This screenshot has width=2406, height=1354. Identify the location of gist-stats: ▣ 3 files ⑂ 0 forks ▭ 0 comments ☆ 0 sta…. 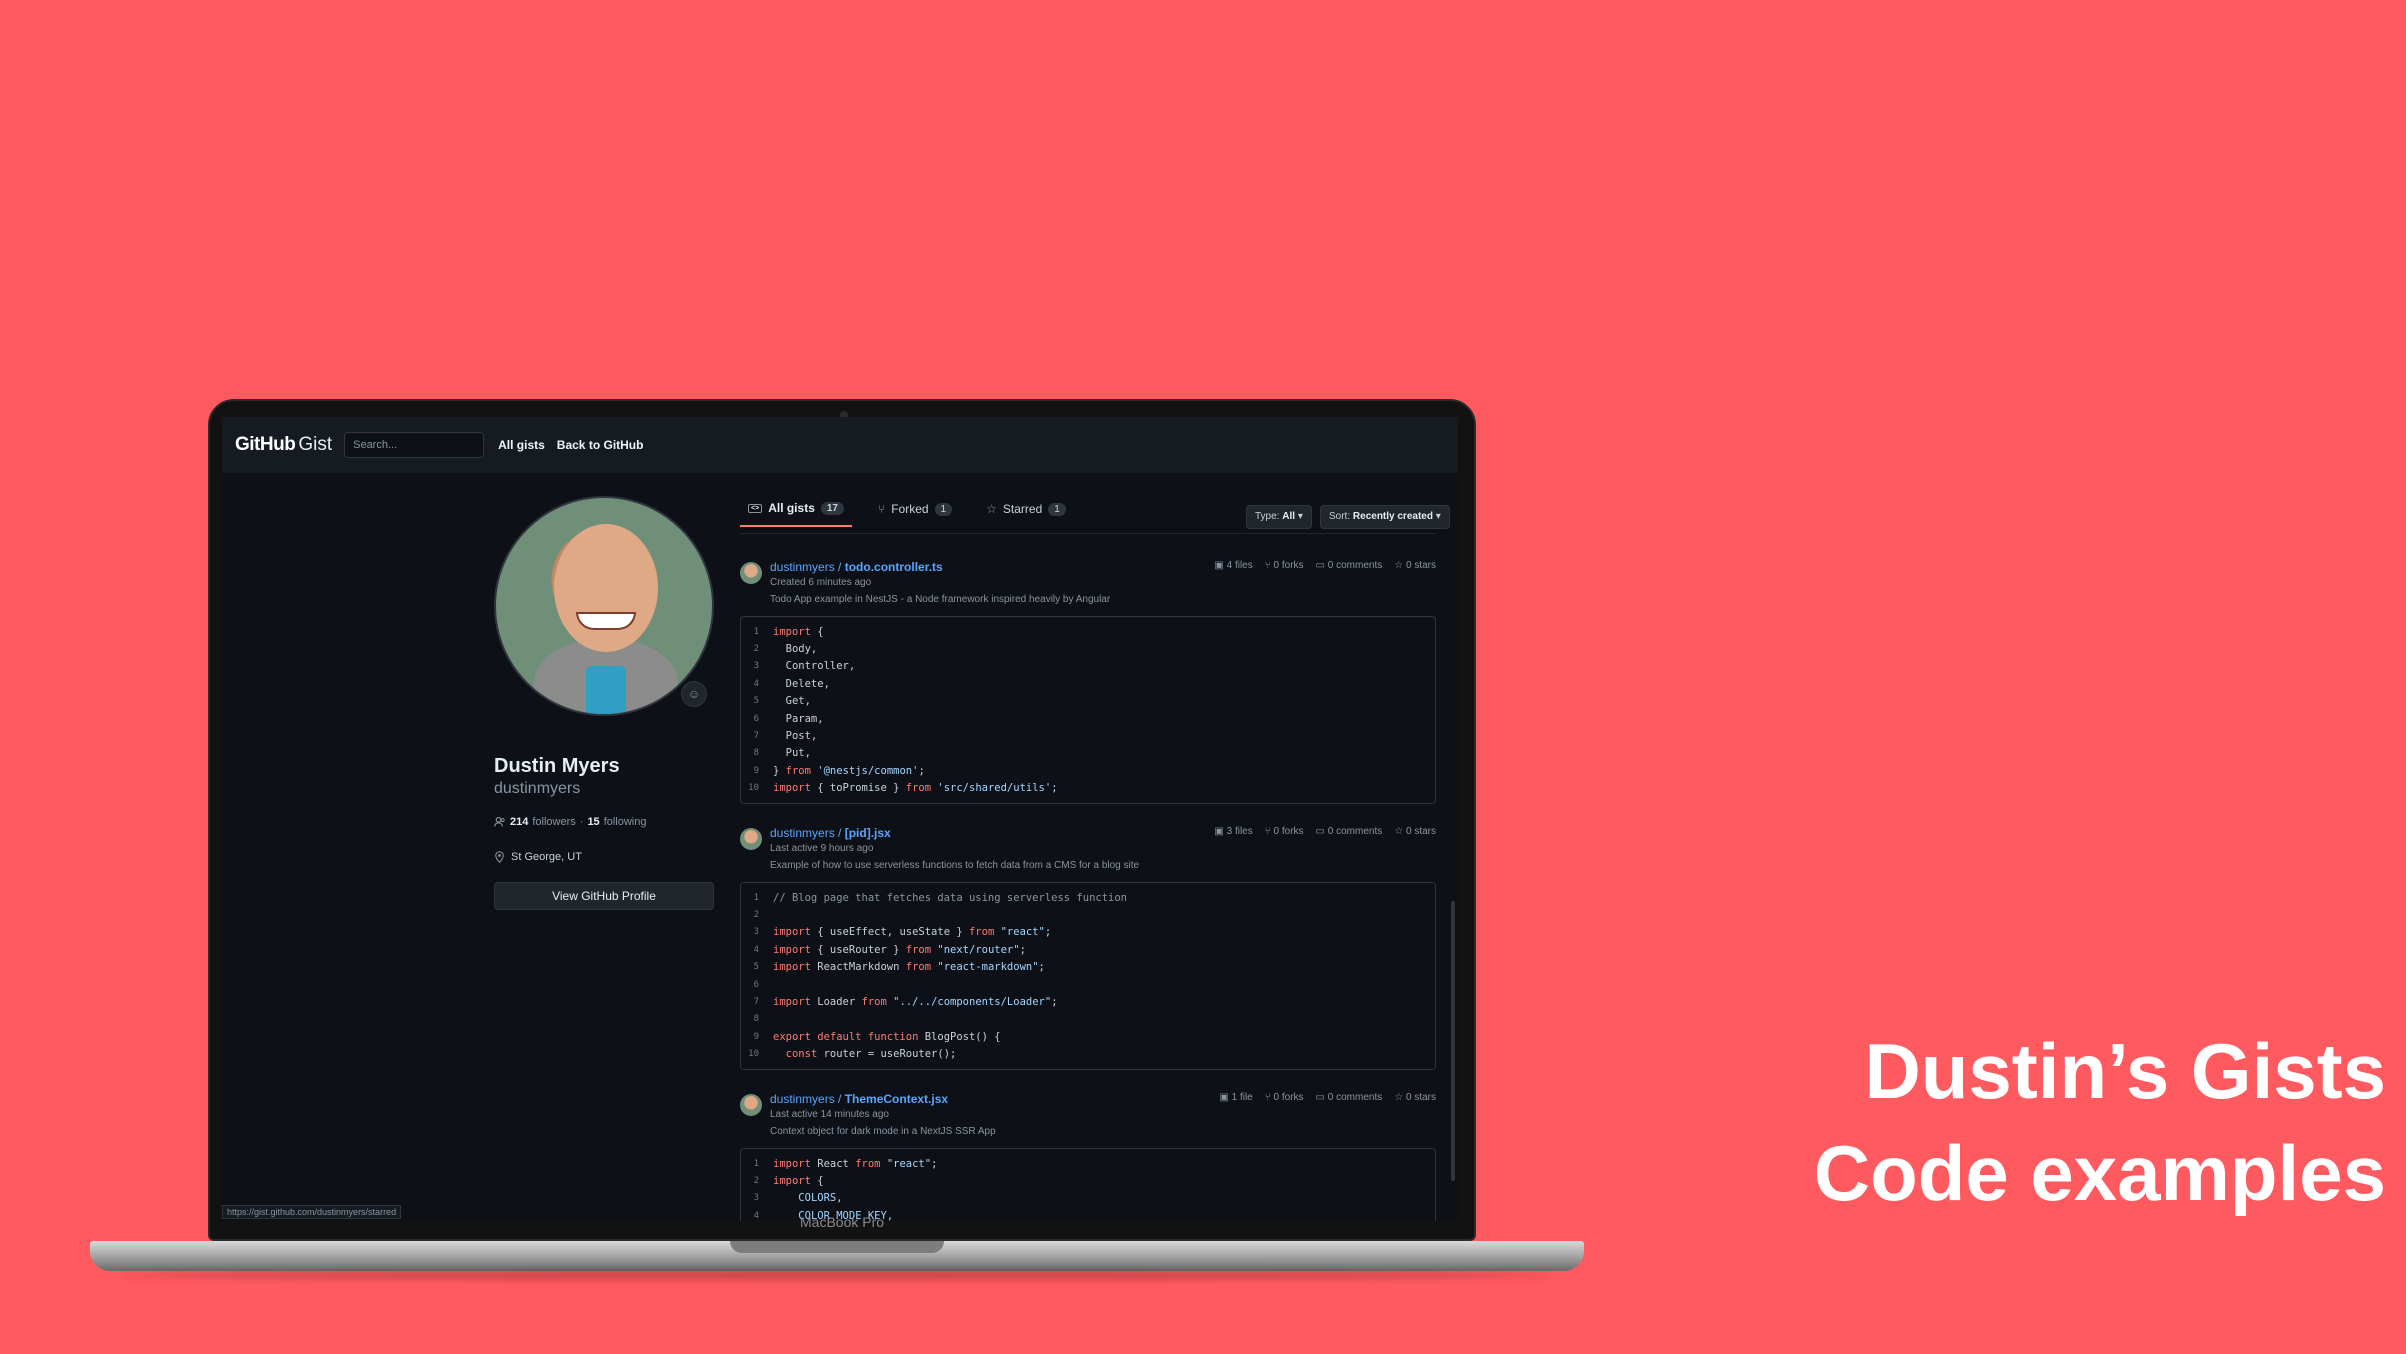
(1325, 831).